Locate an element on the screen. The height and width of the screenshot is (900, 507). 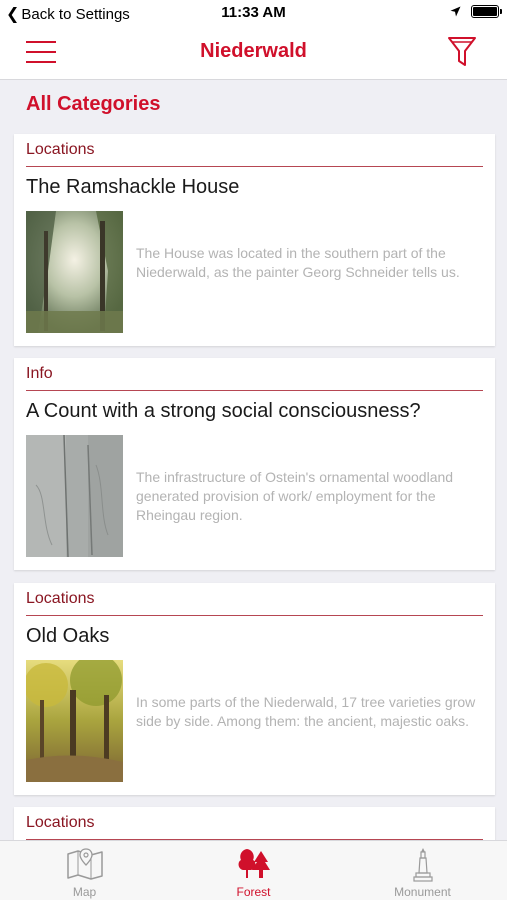
map-icon is located at coordinates (84, 864).